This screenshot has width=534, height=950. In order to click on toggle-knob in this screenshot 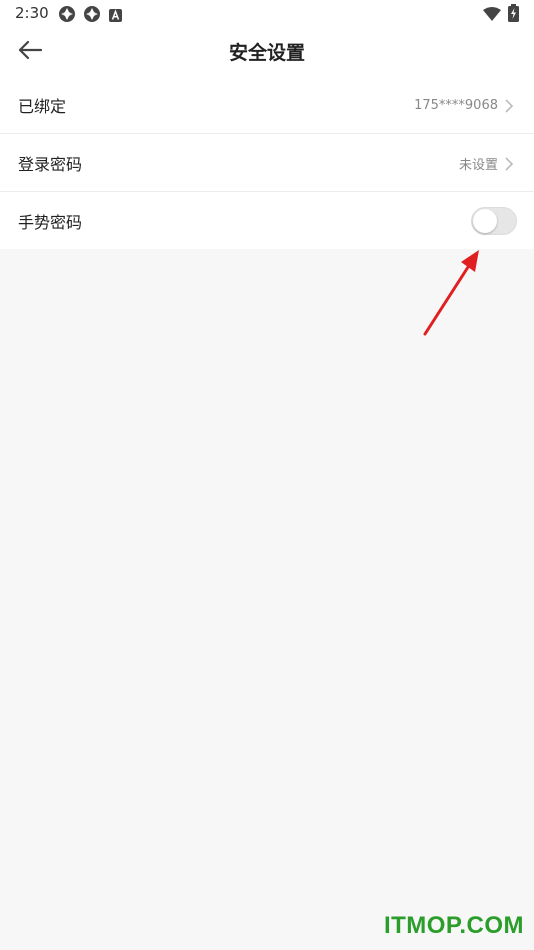, I will do `click(485, 221)`.